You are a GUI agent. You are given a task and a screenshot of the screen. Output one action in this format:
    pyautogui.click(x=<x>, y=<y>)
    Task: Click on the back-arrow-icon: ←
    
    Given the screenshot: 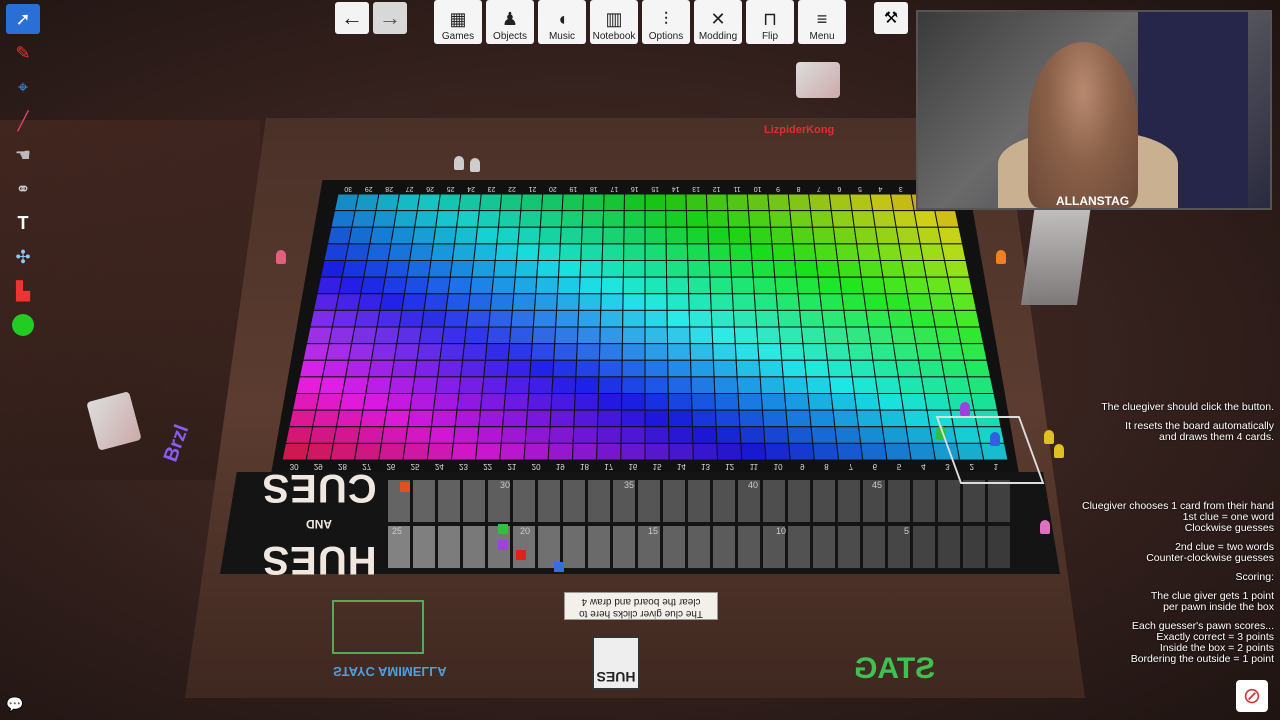 What is the action you would take?
    pyautogui.click(x=352, y=18)
    